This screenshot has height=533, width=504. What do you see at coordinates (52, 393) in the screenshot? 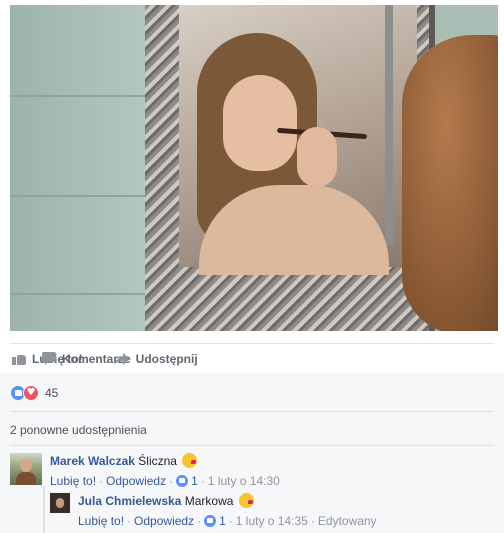
I see `reactions-count: 45` at bounding box center [52, 393].